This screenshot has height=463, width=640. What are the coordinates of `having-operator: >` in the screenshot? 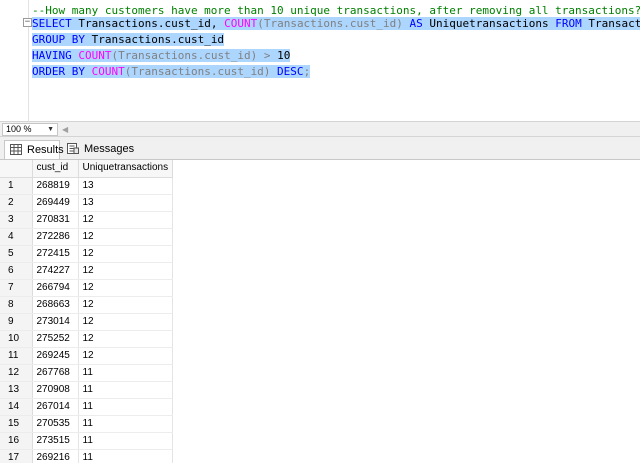 It's located at (267, 55).